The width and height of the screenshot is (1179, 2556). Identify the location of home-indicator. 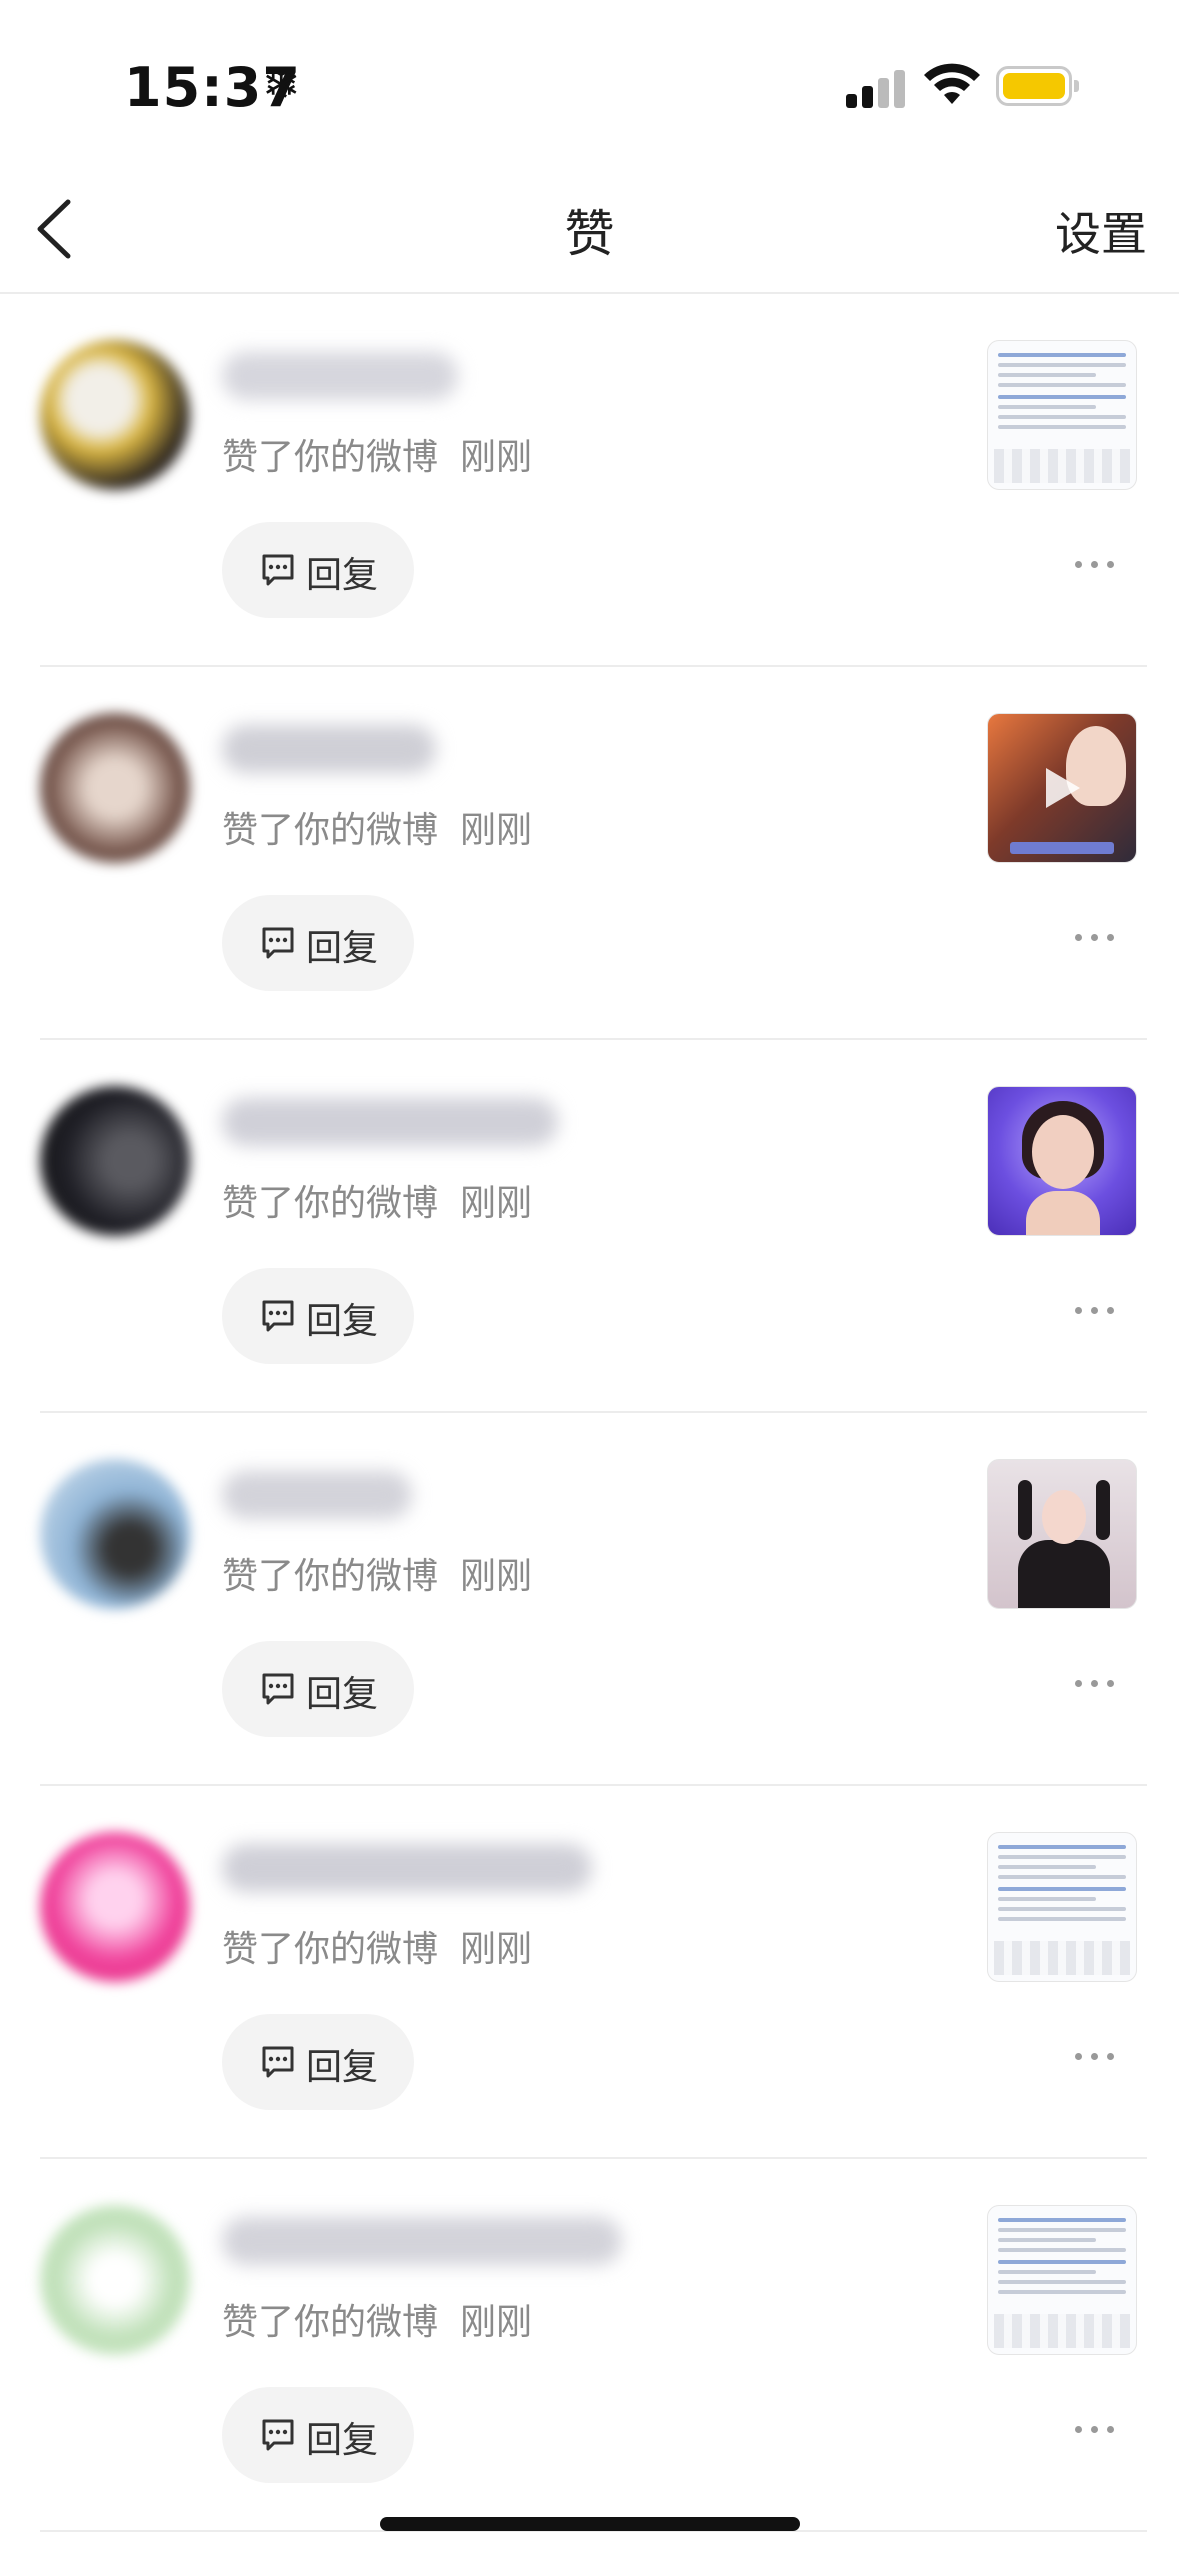
(590, 2524).